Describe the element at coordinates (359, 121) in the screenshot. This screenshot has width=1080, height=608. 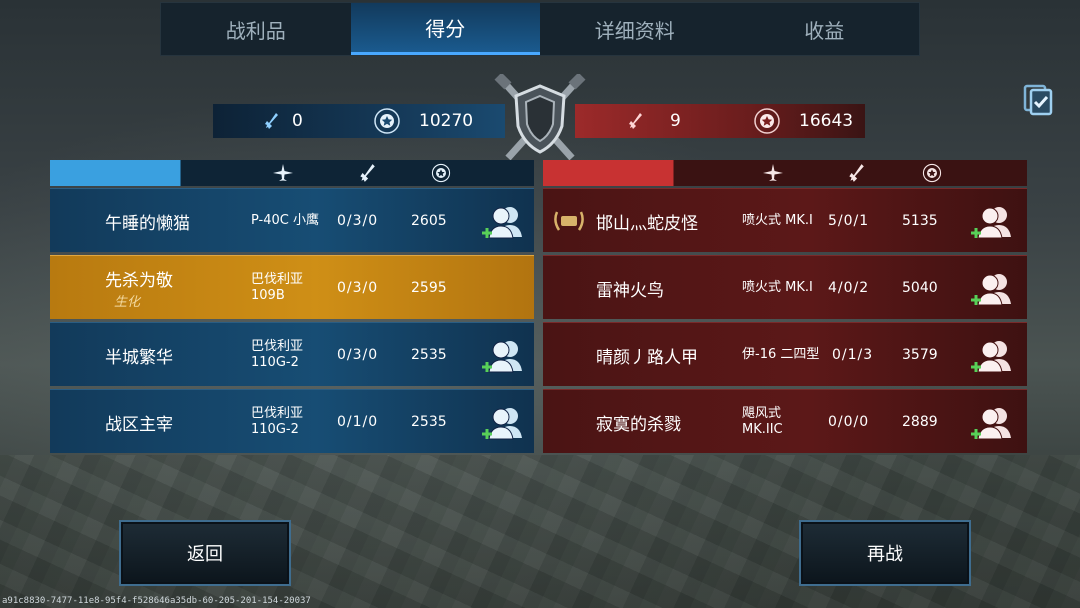
I see `blue-team-scorebar: 0 10270` at that location.